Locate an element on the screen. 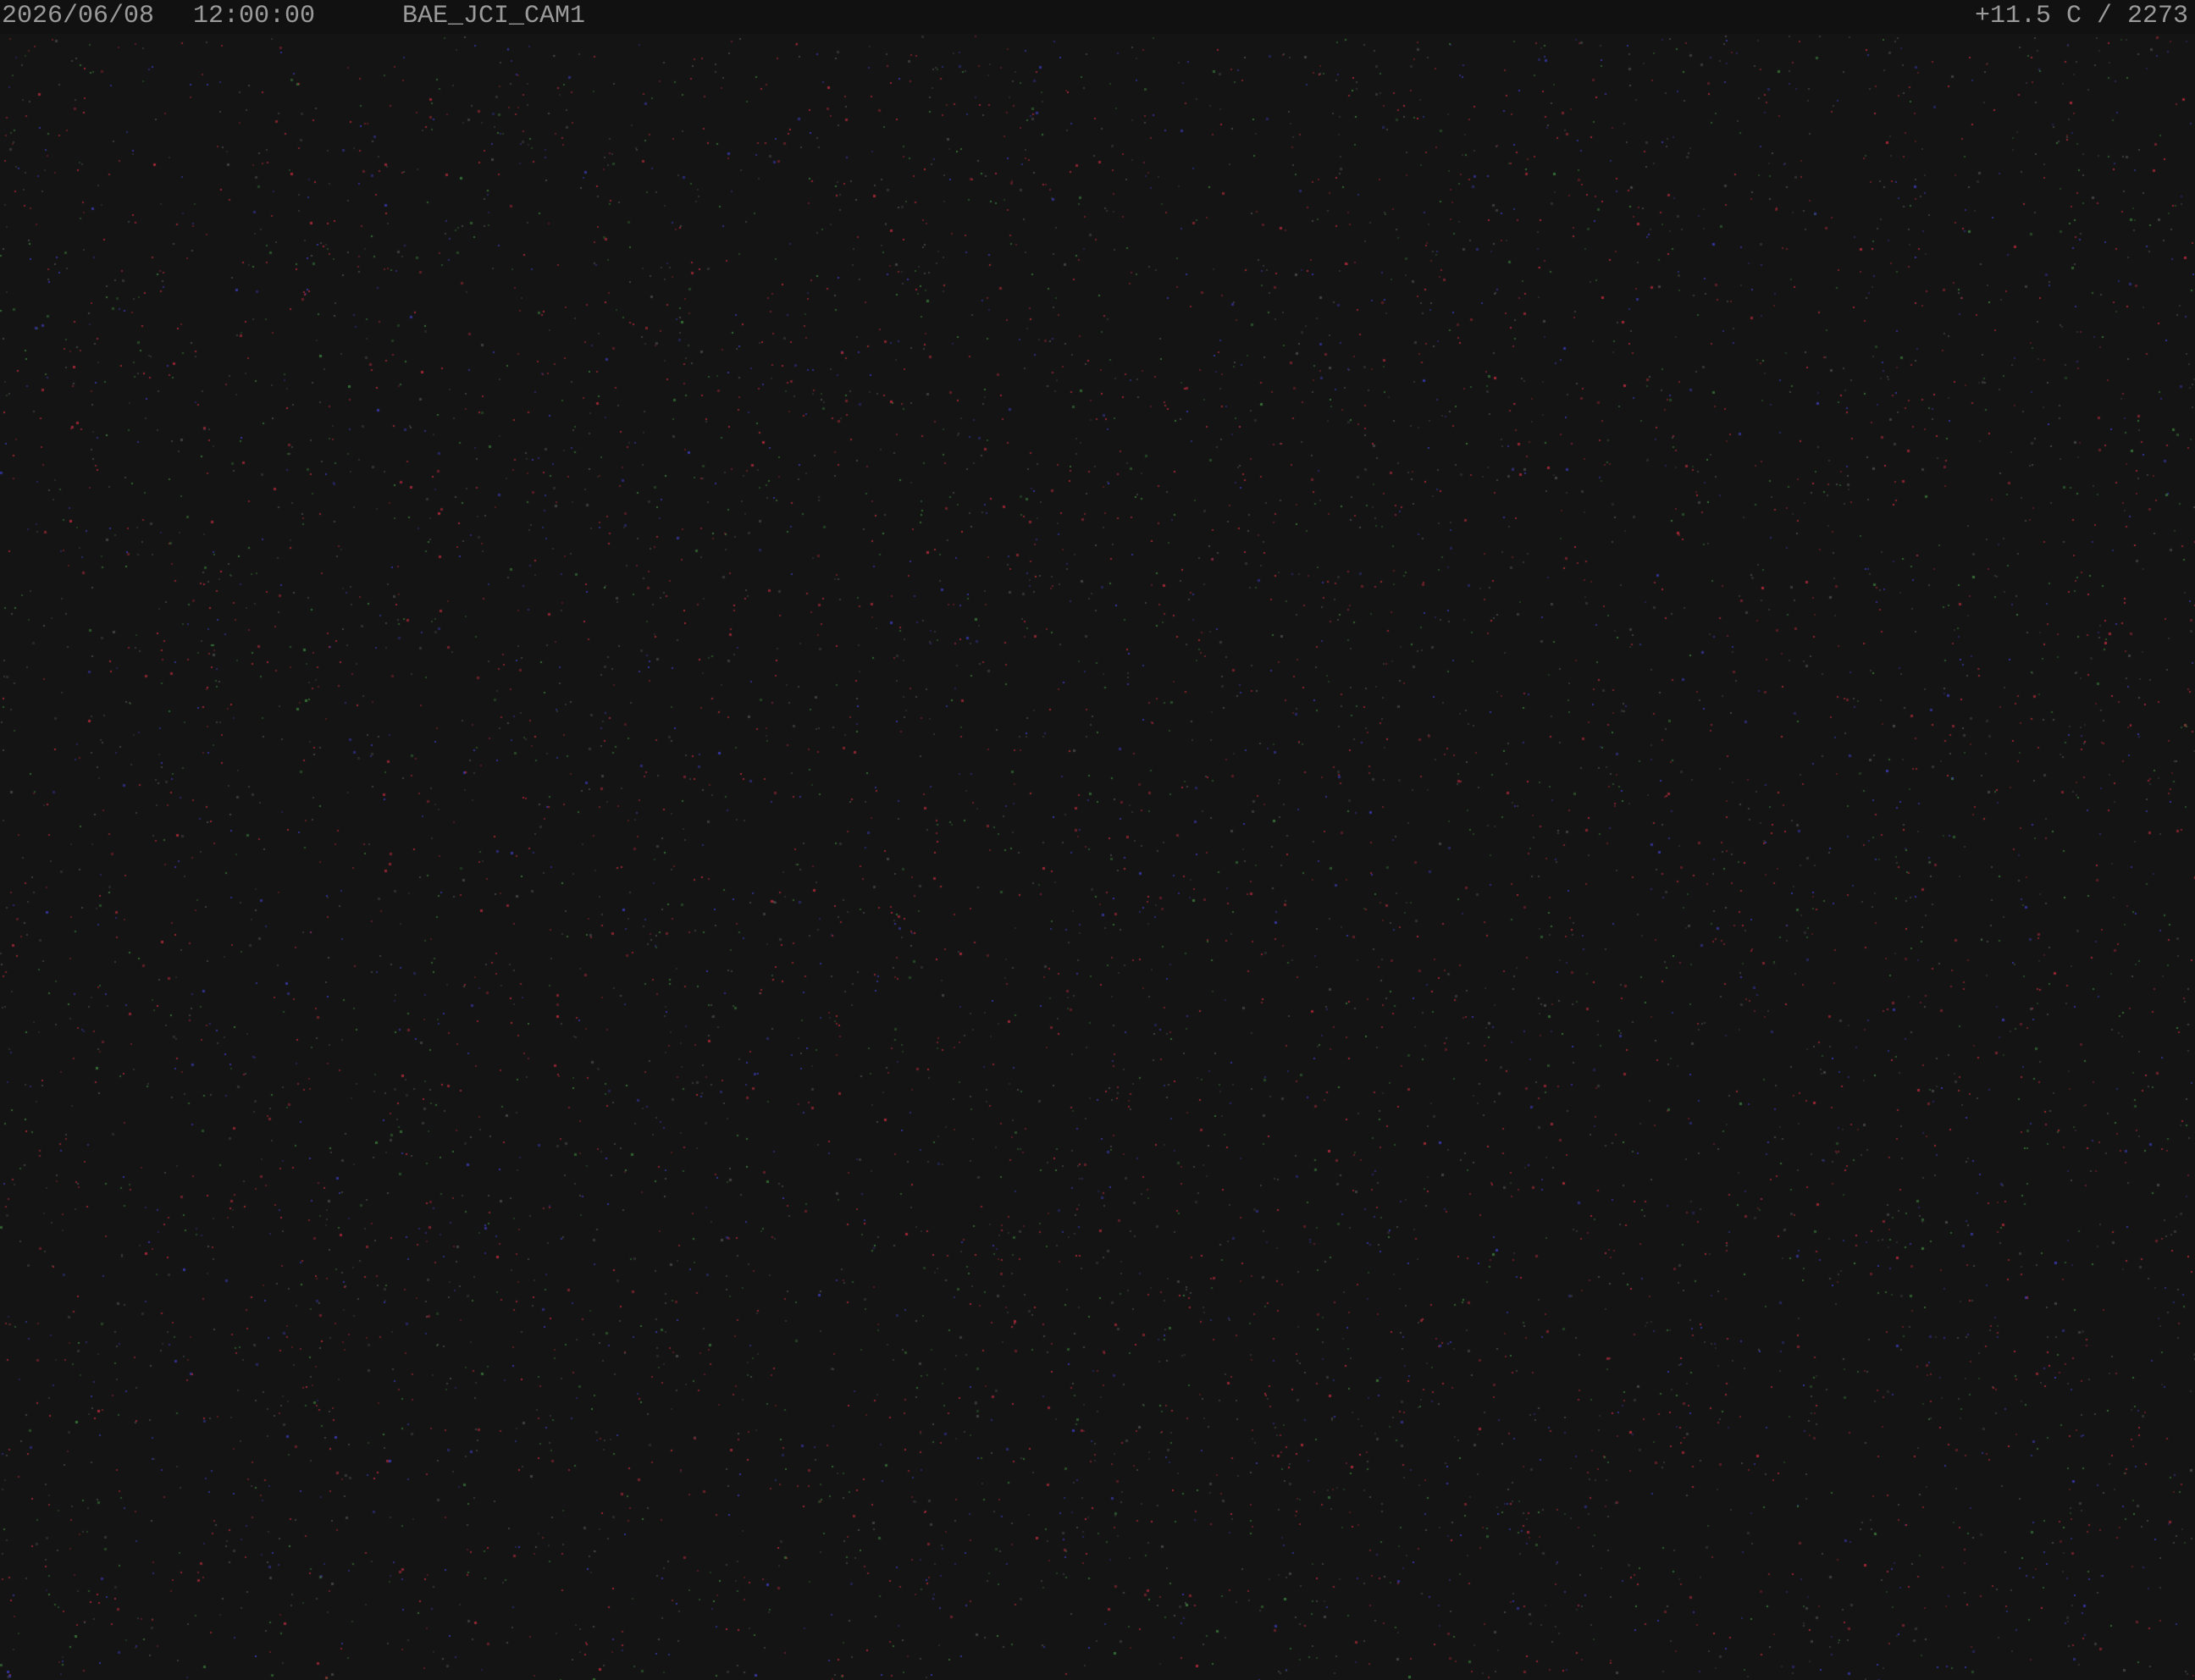  overlay-time: 12:00:00 is located at coordinates (255, 16).